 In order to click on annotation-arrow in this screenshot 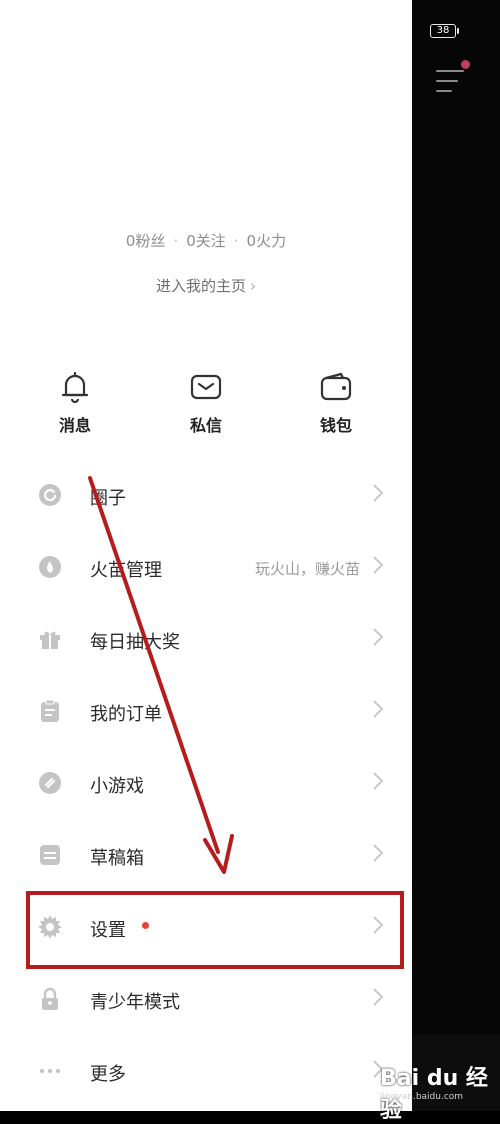, I will do `click(161, 675)`.